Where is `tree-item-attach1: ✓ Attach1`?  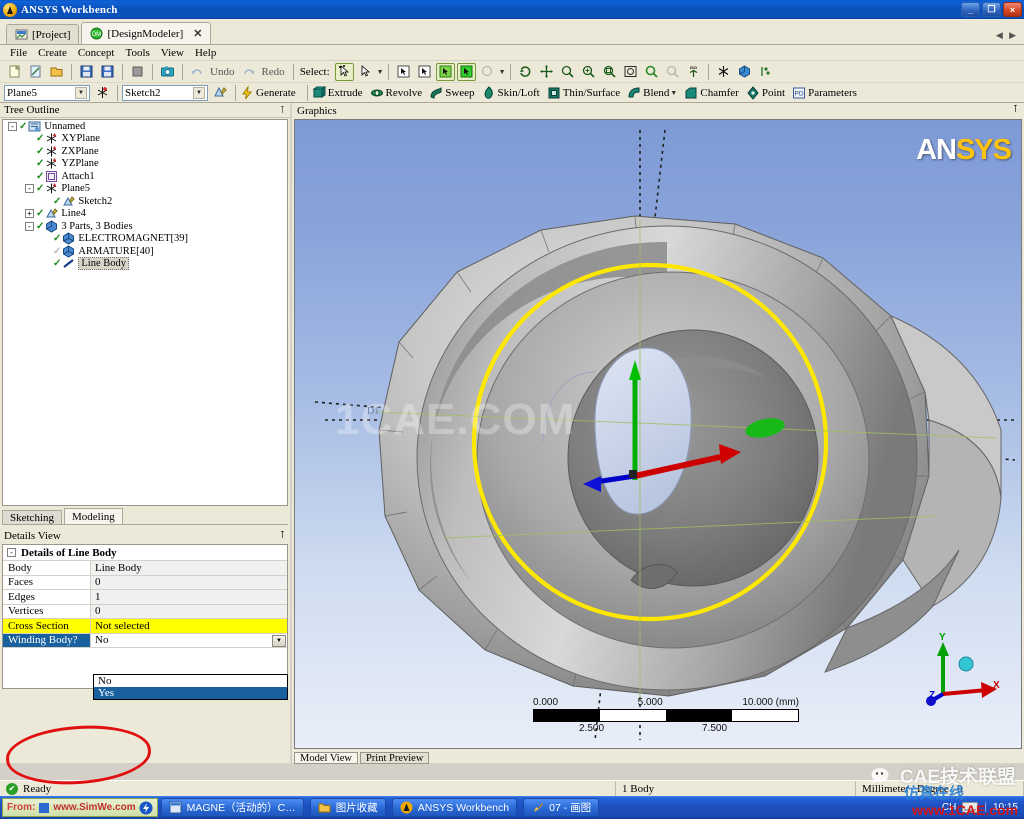 tree-item-attach1: ✓ Attach1 is located at coordinates (145, 176).